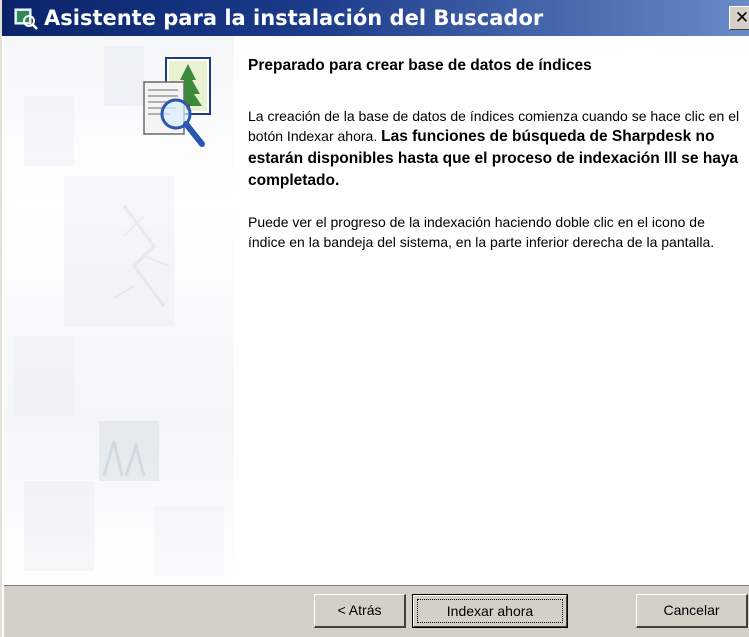 The height and width of the screenshot is (637, 749). I want to click on index-search-document-icon, so click(177, 102).